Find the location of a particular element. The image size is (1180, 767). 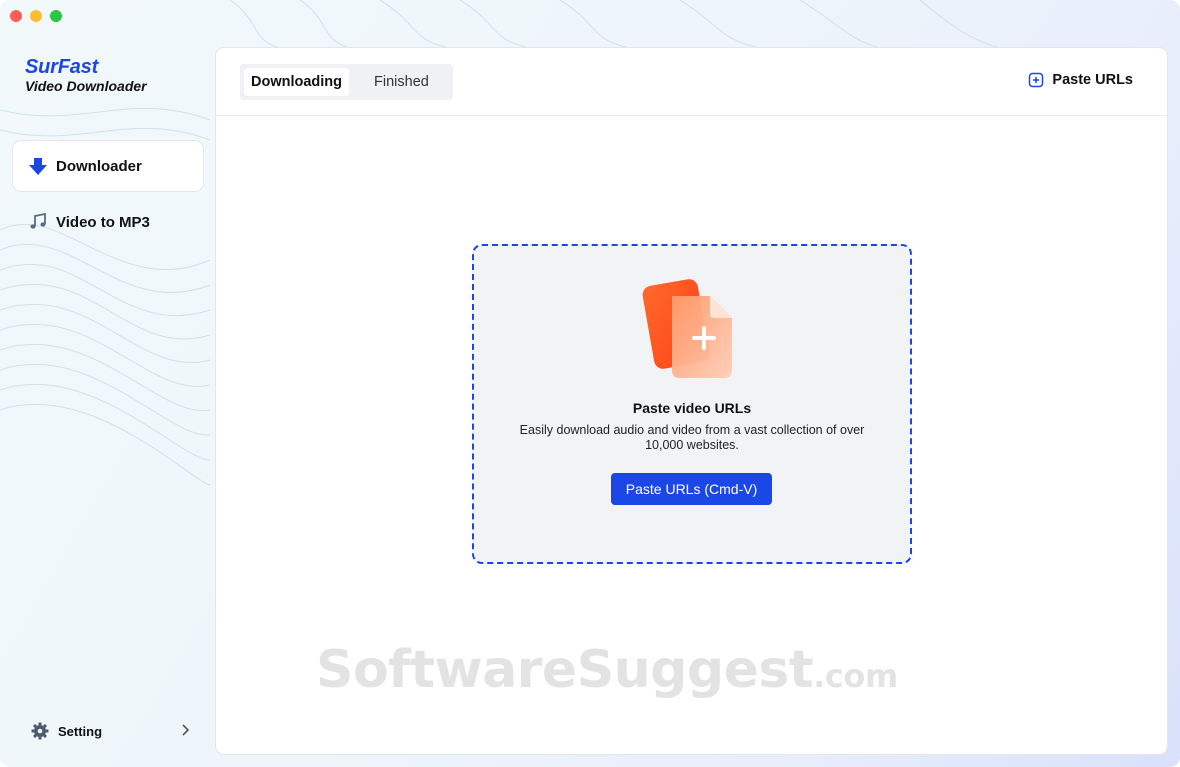

sidebar-item-label: Video to MP3 is located at coordinates (103, 222).